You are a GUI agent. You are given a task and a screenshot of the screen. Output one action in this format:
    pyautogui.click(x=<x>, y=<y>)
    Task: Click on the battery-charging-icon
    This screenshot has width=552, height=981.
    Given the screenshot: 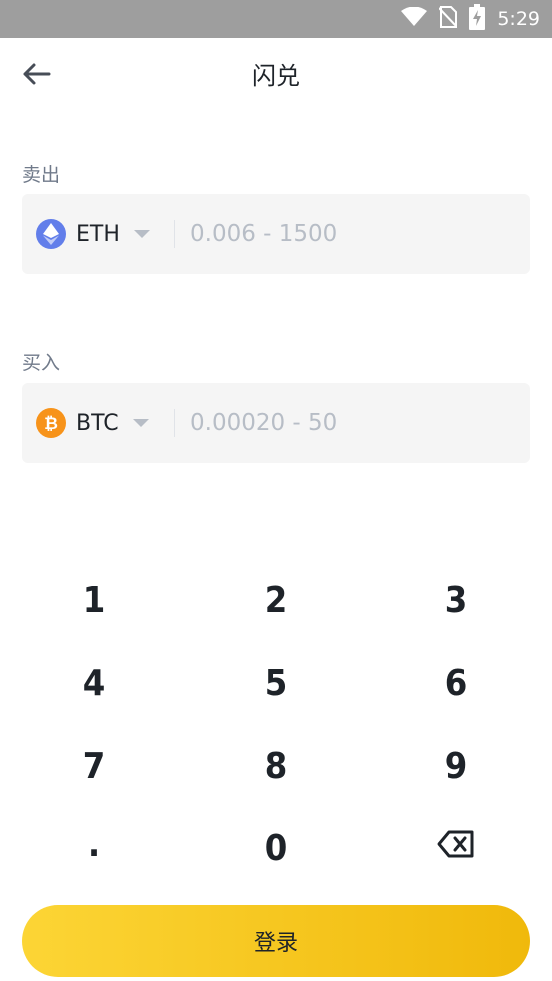 What is the action you would take?
    pyautogui.click(x=477, y=19)
    